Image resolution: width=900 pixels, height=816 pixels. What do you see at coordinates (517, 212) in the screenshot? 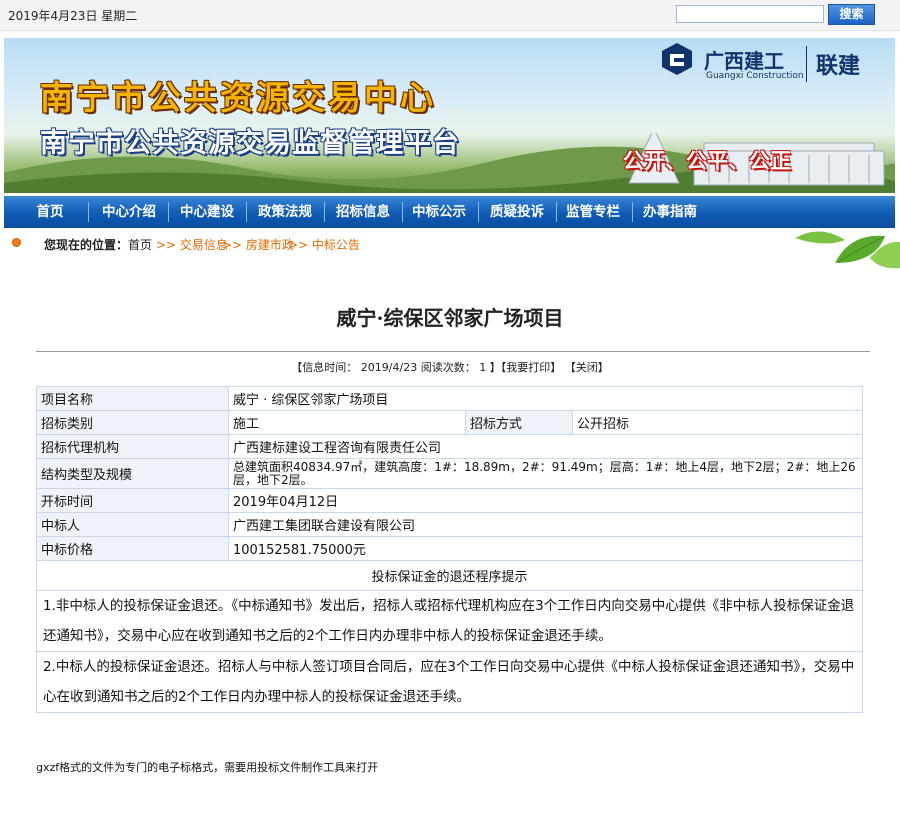
I see `nav-item-complaints: 质疑投诉` at bounding box center [517, 212].